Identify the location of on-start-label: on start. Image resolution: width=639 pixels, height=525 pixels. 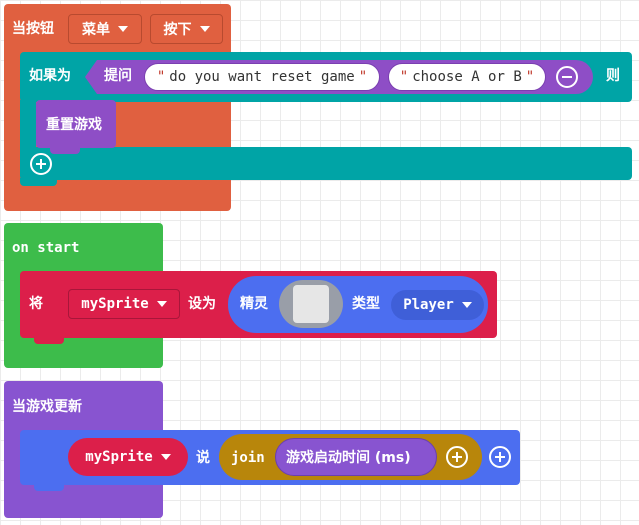
(46, 248).